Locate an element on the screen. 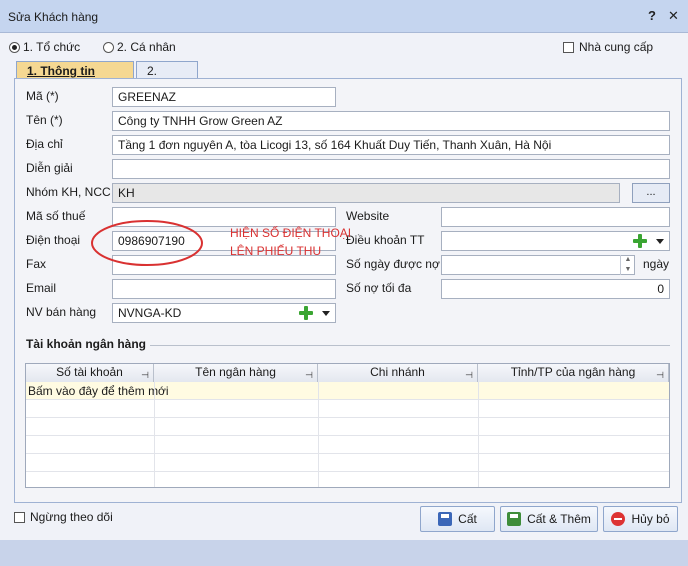  debt-days-input is located at coordinates (538, 265).